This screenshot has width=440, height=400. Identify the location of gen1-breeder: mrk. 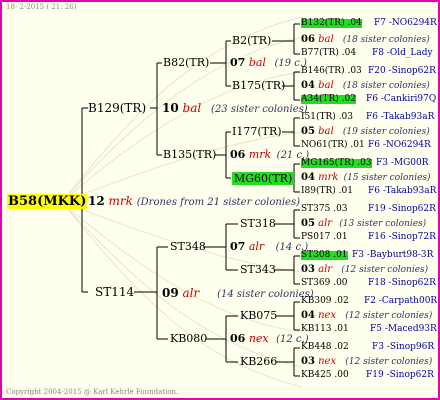
(120, 201).